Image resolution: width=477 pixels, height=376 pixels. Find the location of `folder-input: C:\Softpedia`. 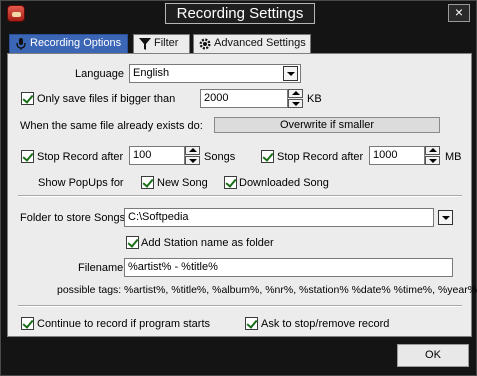

folder-input: C:\Softpedia is located at coordinates (279, 217).